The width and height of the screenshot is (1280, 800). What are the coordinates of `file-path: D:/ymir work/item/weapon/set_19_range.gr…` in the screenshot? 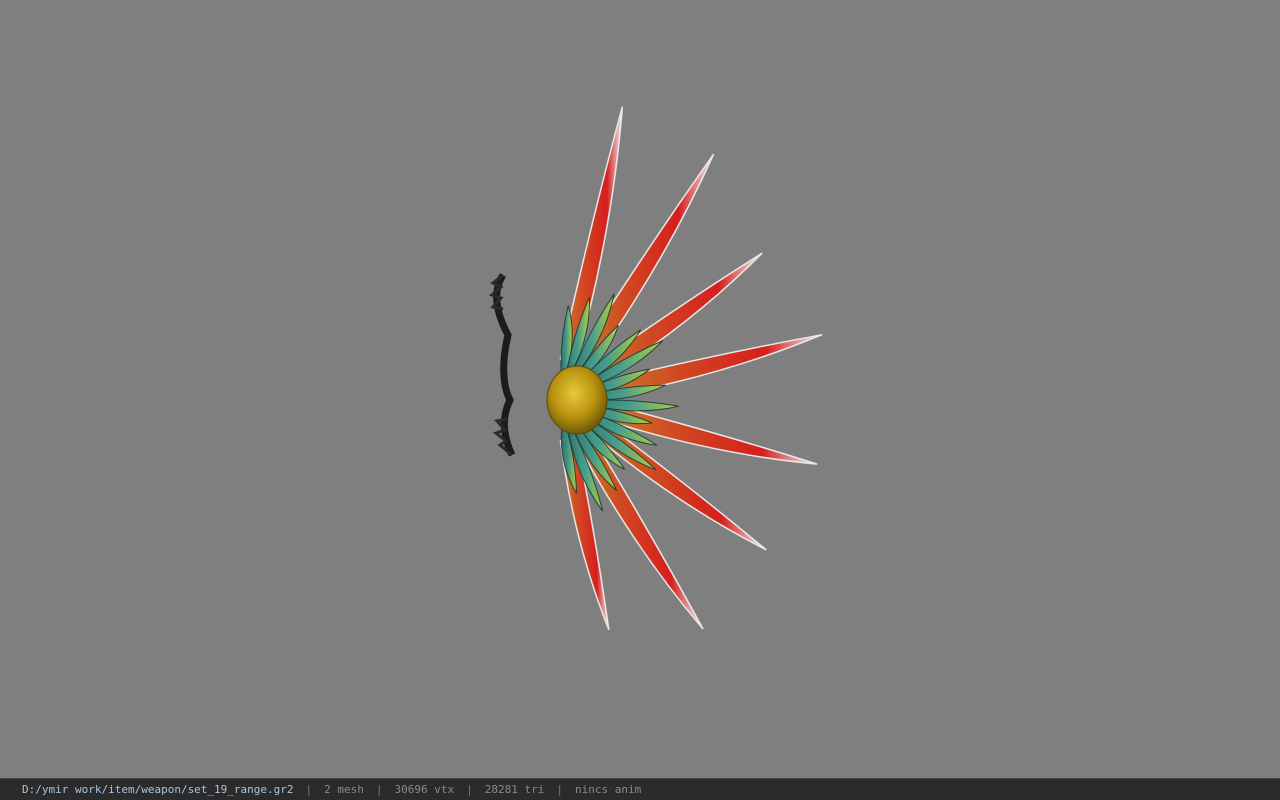 It's located at (158, 789).